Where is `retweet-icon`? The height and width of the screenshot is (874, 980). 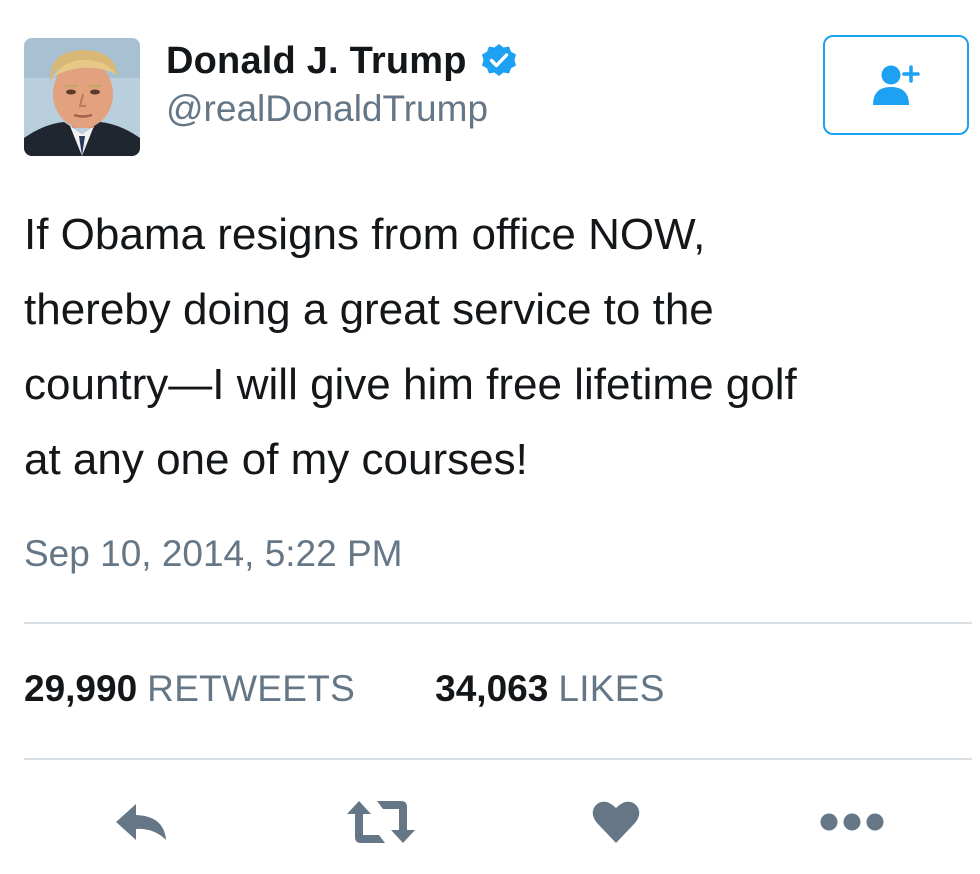 retweet-icon is located at coordinates (381, 822).